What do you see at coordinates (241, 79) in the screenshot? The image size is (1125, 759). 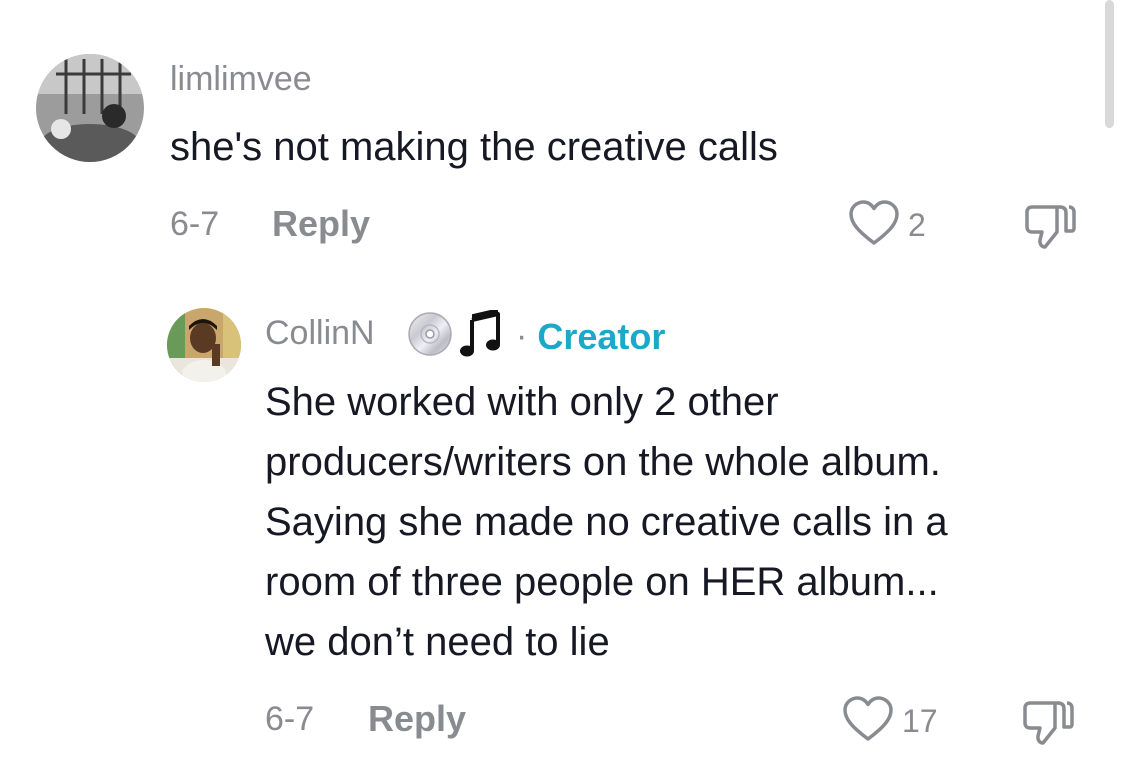 I see `comment-username: limlimvee` at bounding box center [241, 79].